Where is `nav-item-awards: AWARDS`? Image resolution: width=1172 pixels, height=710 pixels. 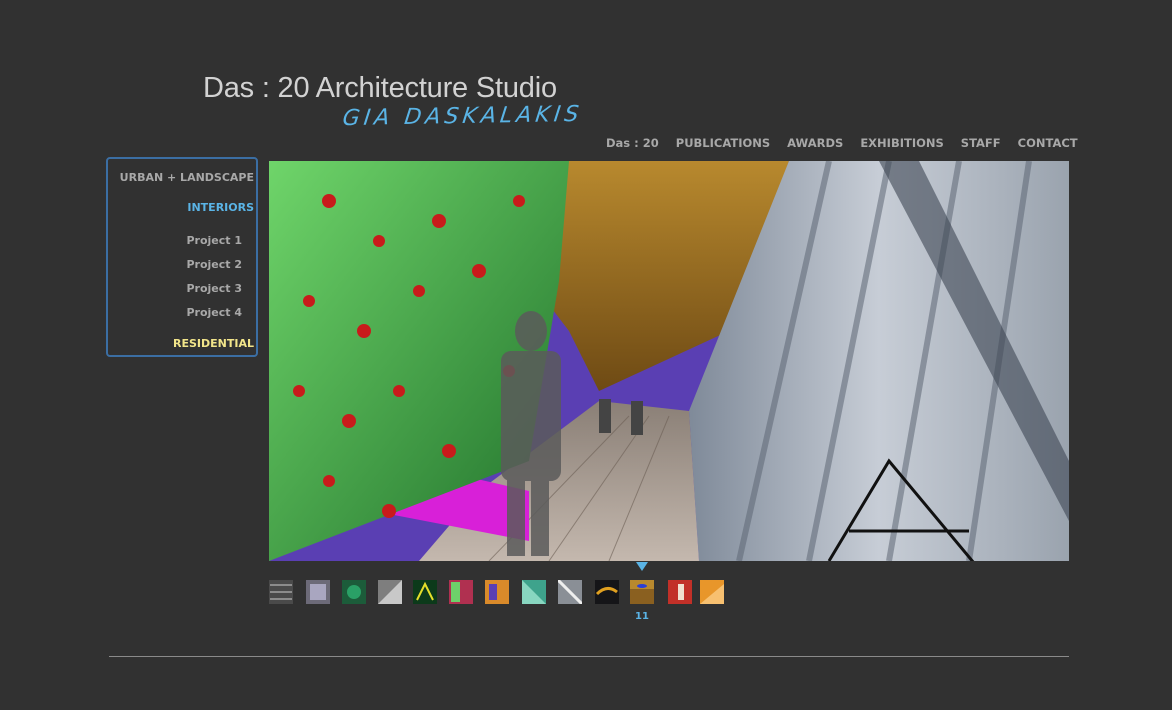
nav-item-awards: AWARDS is located at coordinates (815, 143).